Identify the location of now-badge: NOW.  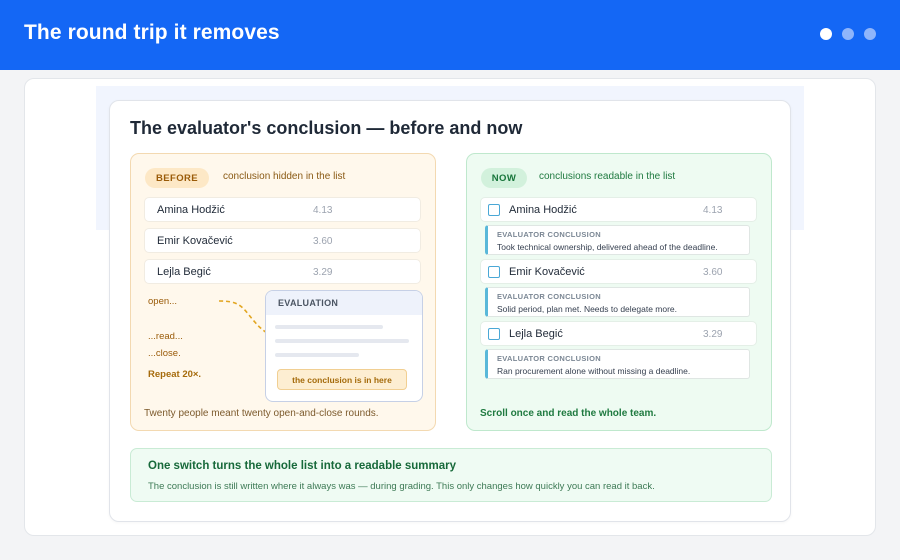
(504, 178).